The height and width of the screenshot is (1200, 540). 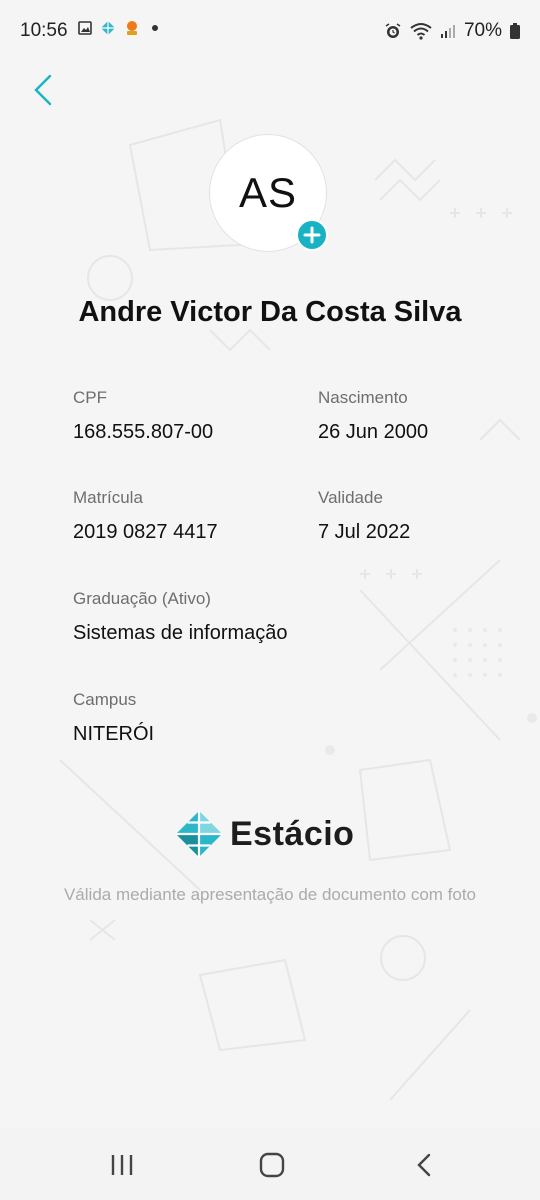 I want to click on avatar-initials: AS, so click(x=268, y=192).